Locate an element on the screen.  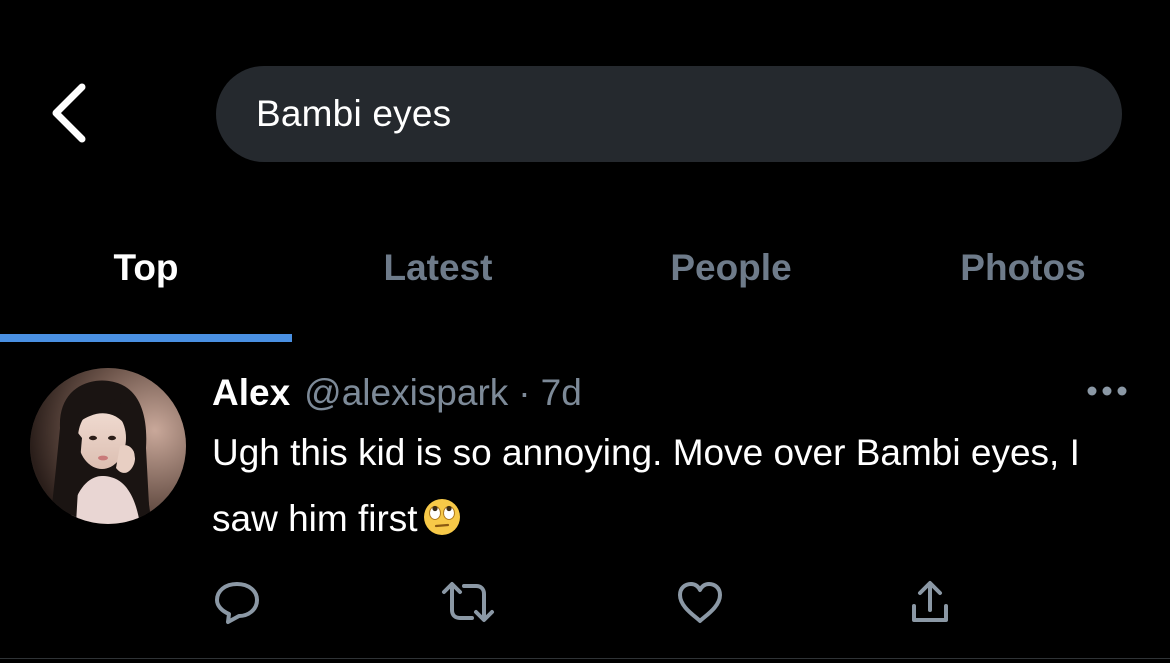
tab-photos: Photos is located at coordinates (1023, 267).